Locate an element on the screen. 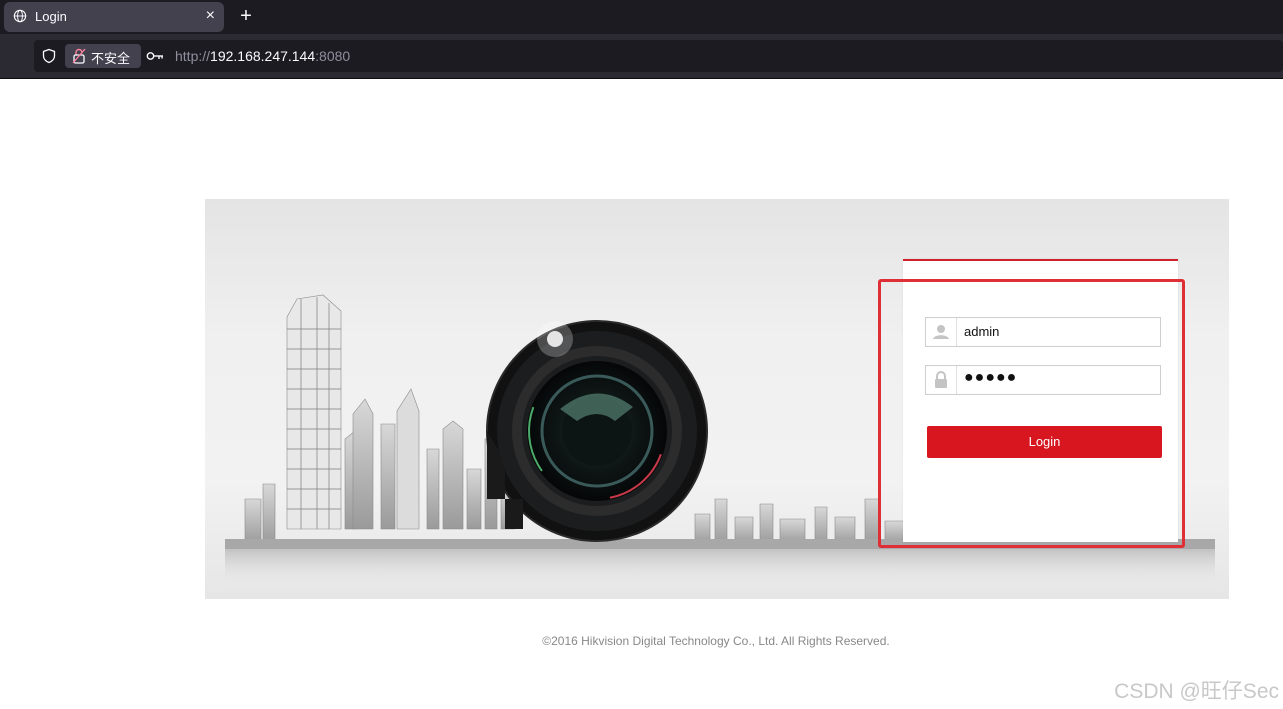 The image size is (1283, 709). url-prefix: http:// is located at coordinates (193, 56).